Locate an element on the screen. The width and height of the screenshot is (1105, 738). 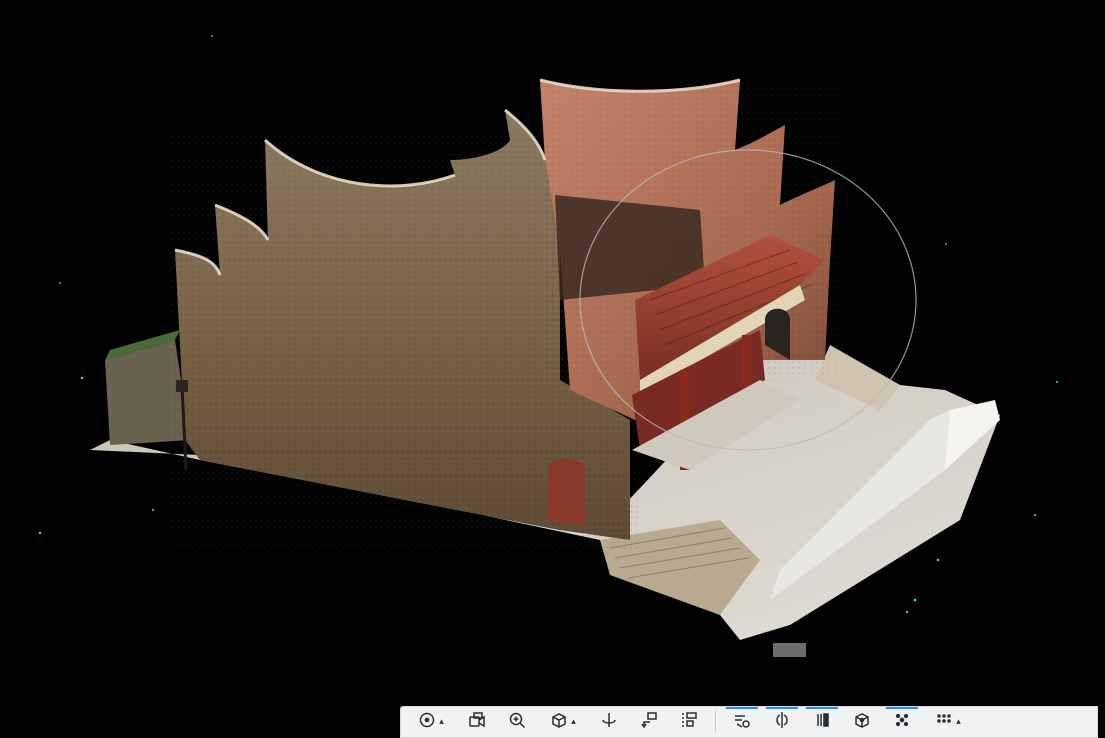
camera-button is located at coordinates (477, 722).